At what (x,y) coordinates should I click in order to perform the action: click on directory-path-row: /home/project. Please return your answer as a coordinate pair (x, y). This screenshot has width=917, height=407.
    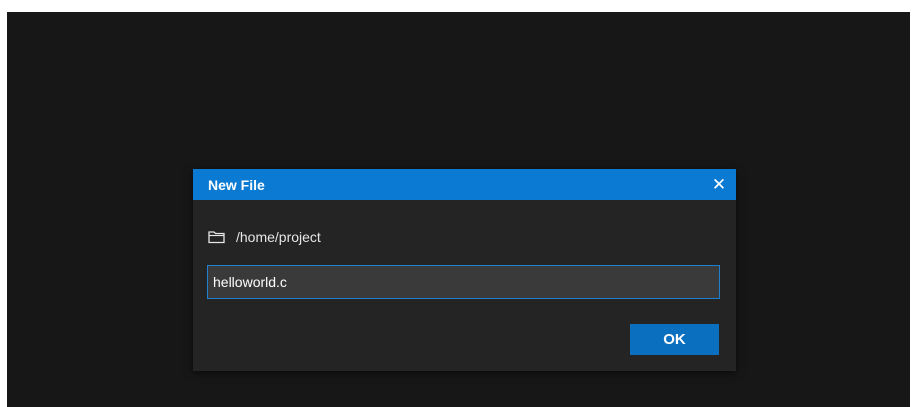
    Looking at the image, I should click on (264, 237).